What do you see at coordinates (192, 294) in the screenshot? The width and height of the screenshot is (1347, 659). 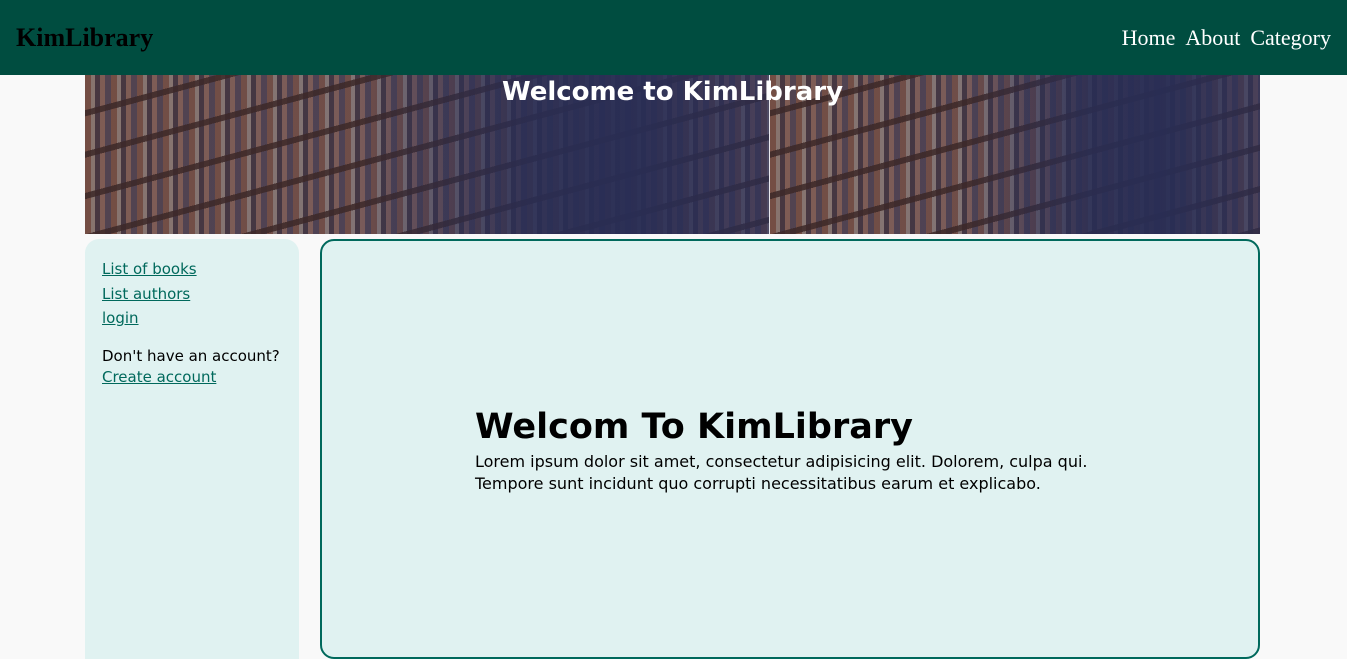 I see `list-authors-link: List authors` at bounding box center [192, 294].